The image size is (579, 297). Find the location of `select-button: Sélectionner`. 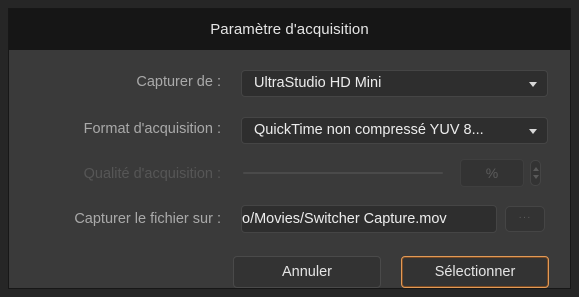

select-button: Sélectionner is located at coordinates (475, 272).